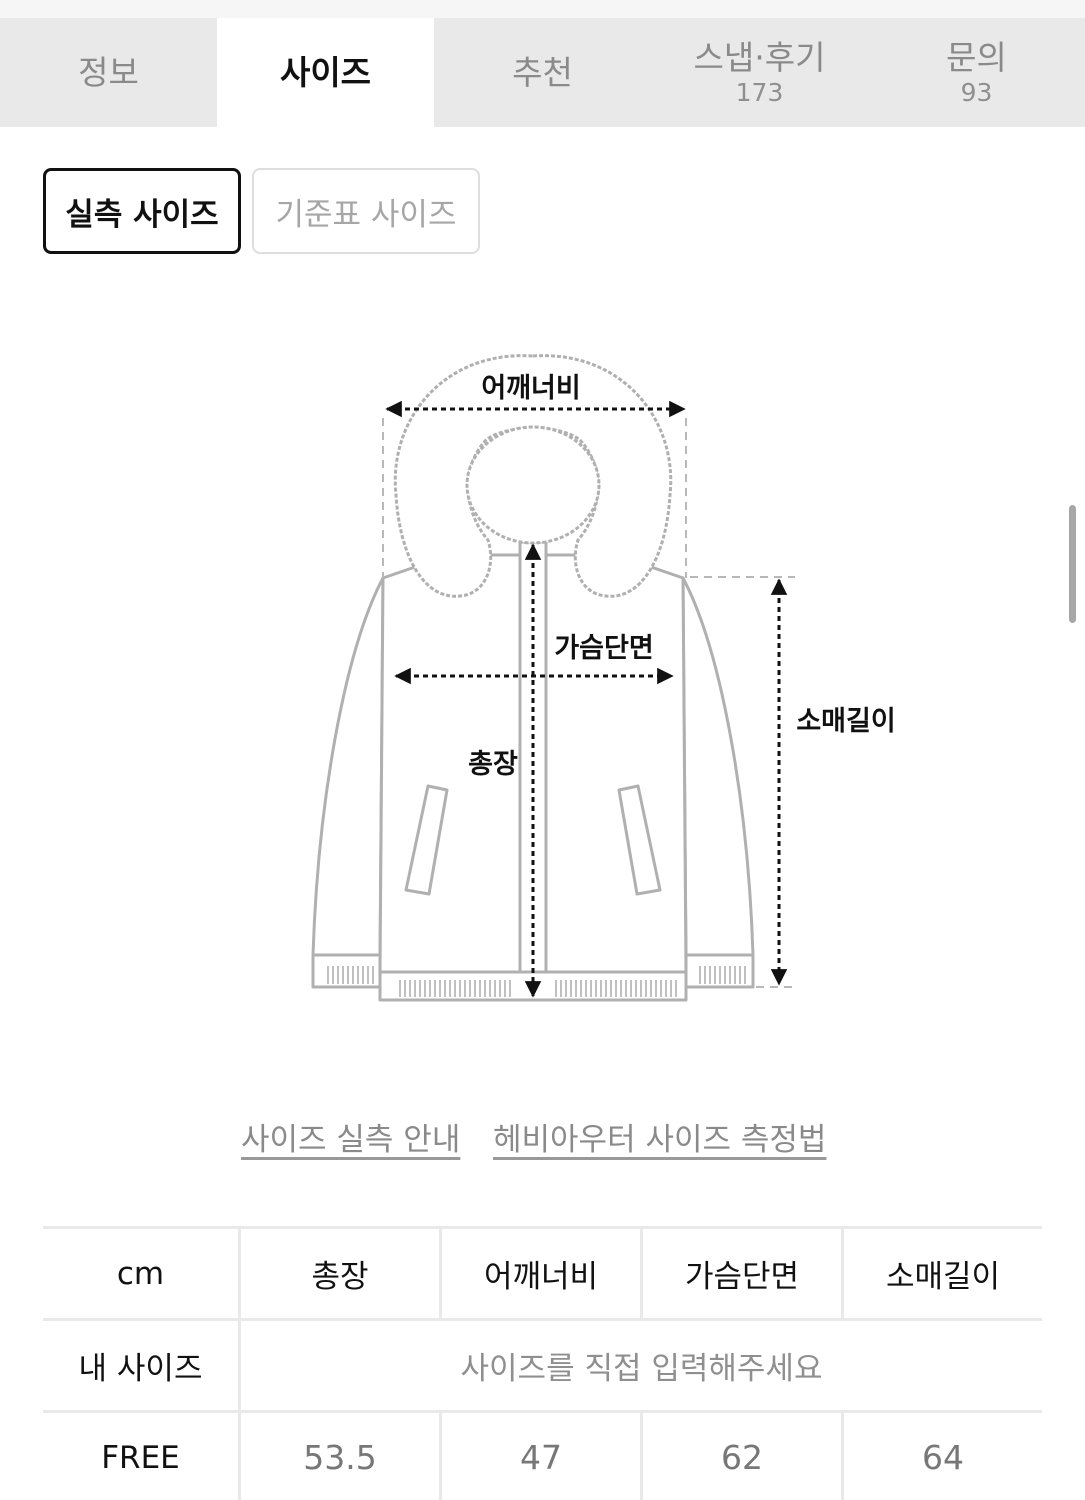 The height and width of the screenshot is (1500, 1085). I want to click on tab-snap-review-count: 173, so click(759, 92).